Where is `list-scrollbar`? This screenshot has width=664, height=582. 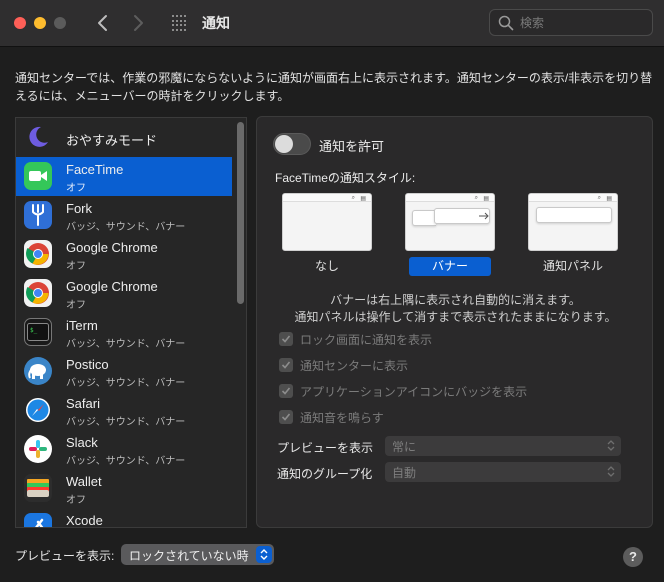
list-scrollbar is located at coordinates (239, 322).